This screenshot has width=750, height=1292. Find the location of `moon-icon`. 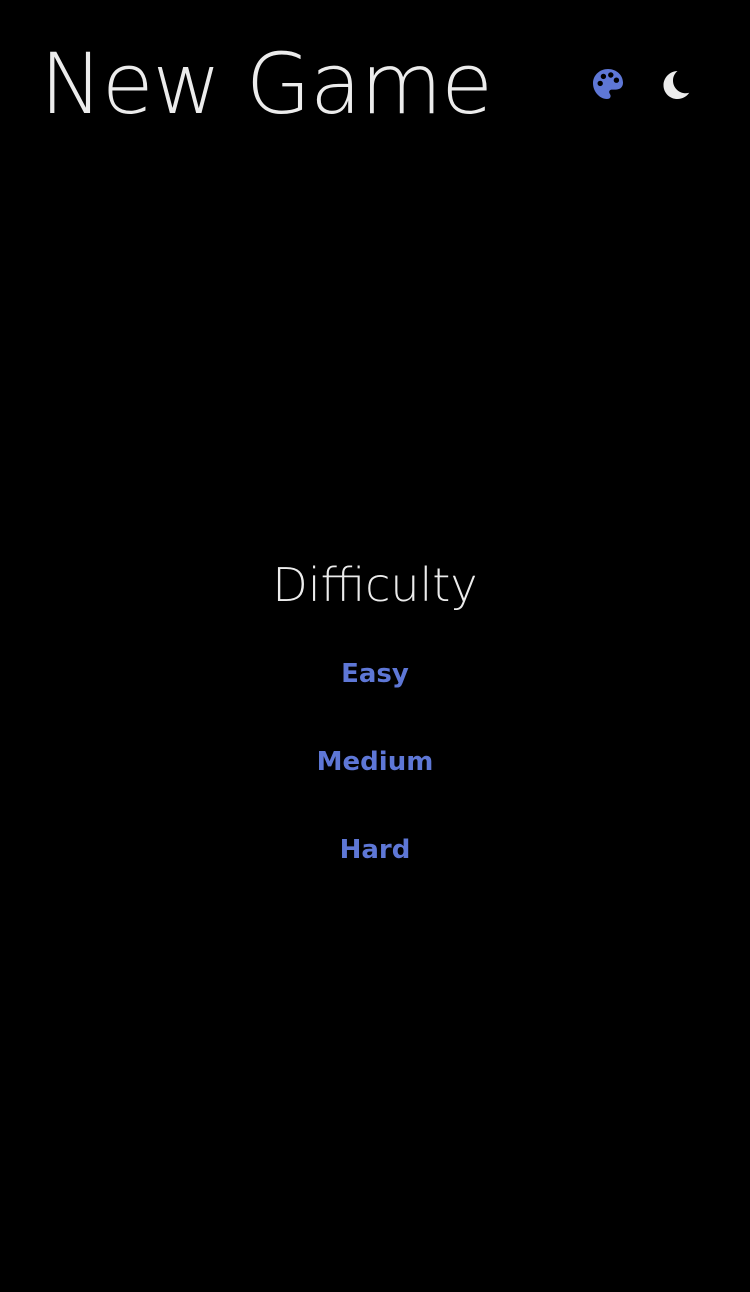

moon-icon is located at coordinates (676, 84).